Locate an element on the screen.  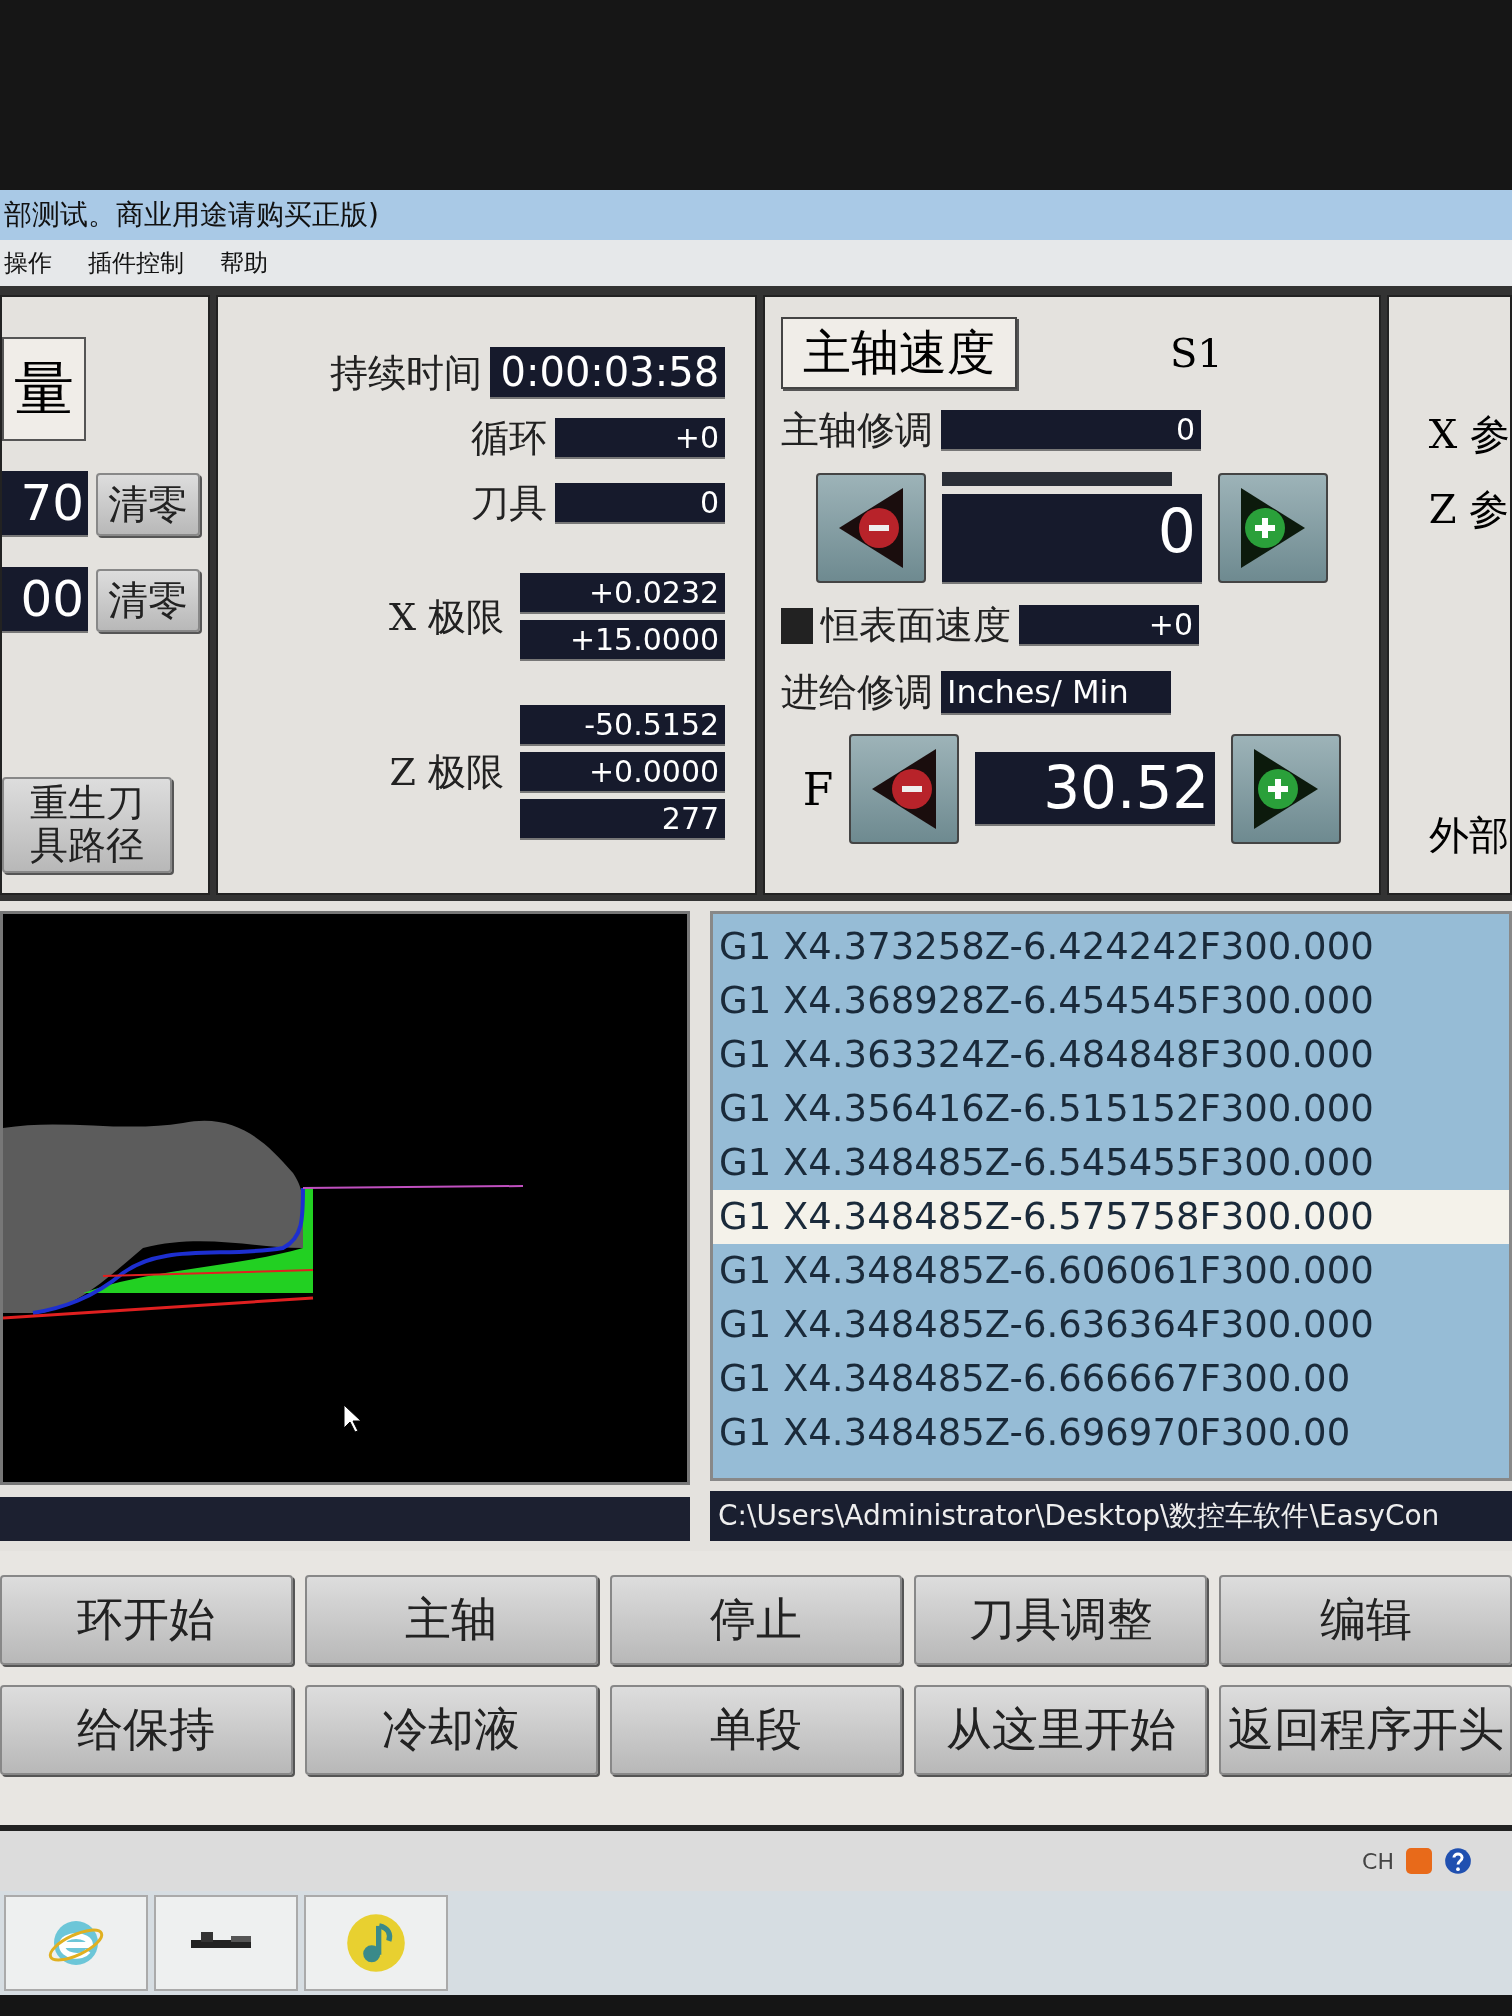
panel-label: X 参 is located at coordinates (1469, 434).